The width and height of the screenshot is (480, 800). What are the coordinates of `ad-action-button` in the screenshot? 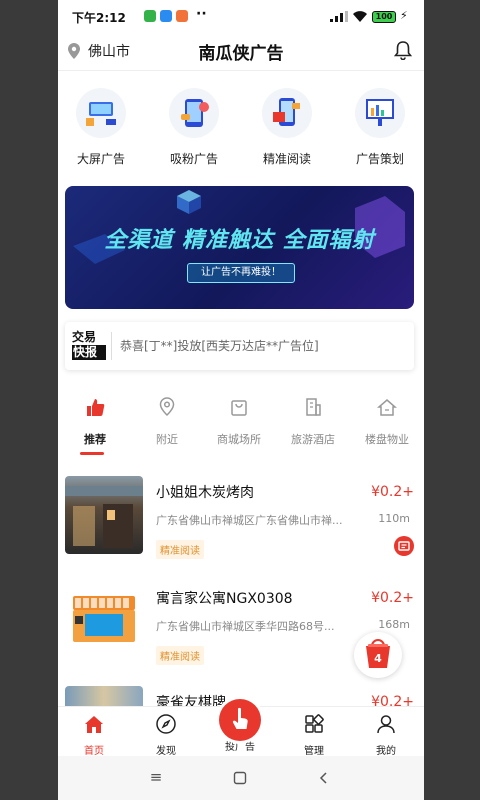 It's located at (404, 546).